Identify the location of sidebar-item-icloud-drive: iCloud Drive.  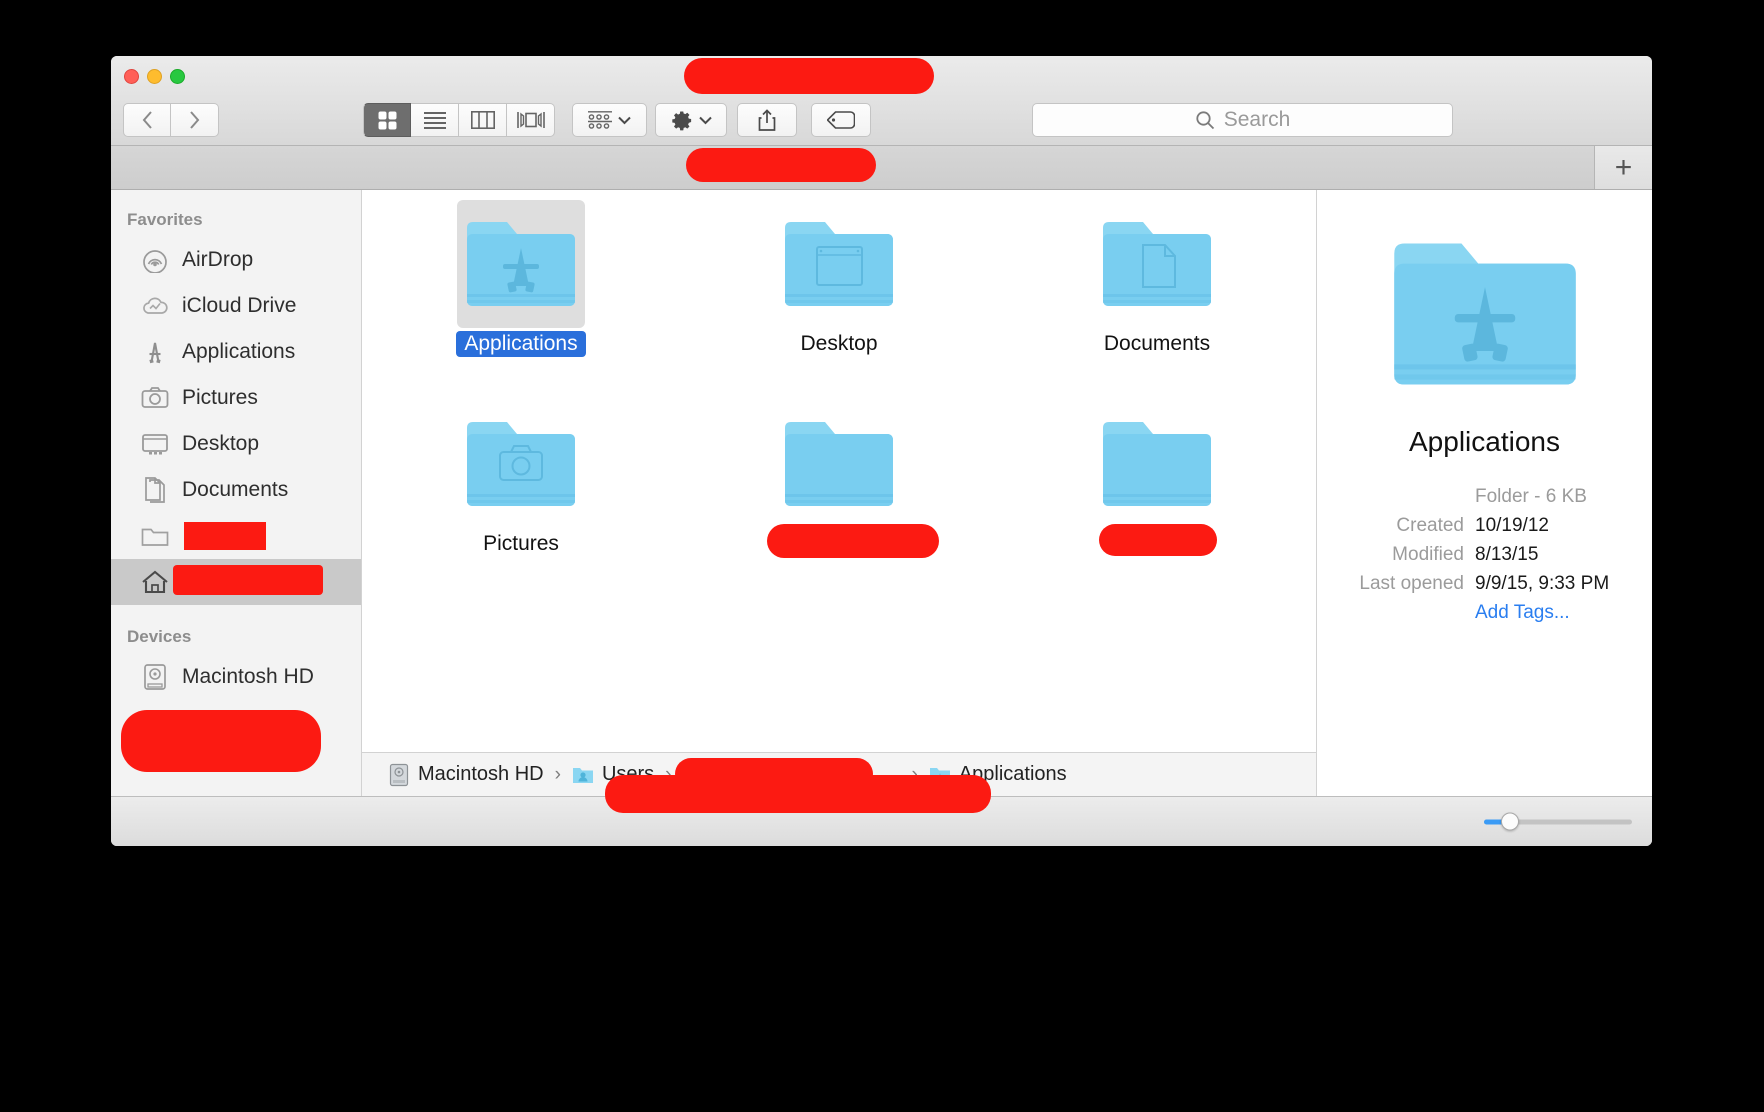
(236, 306).